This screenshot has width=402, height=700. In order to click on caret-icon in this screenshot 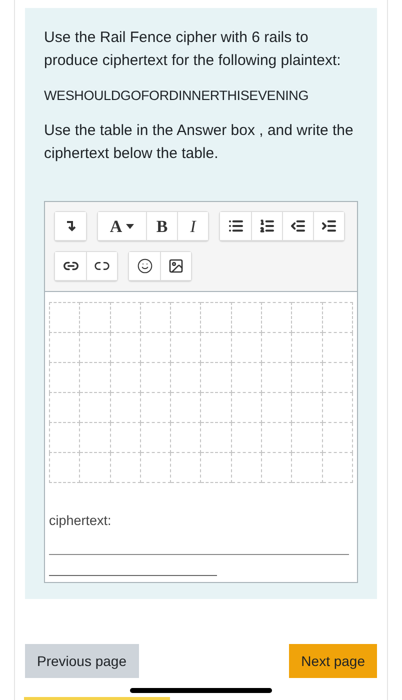, I will do `click(130, 226)`.